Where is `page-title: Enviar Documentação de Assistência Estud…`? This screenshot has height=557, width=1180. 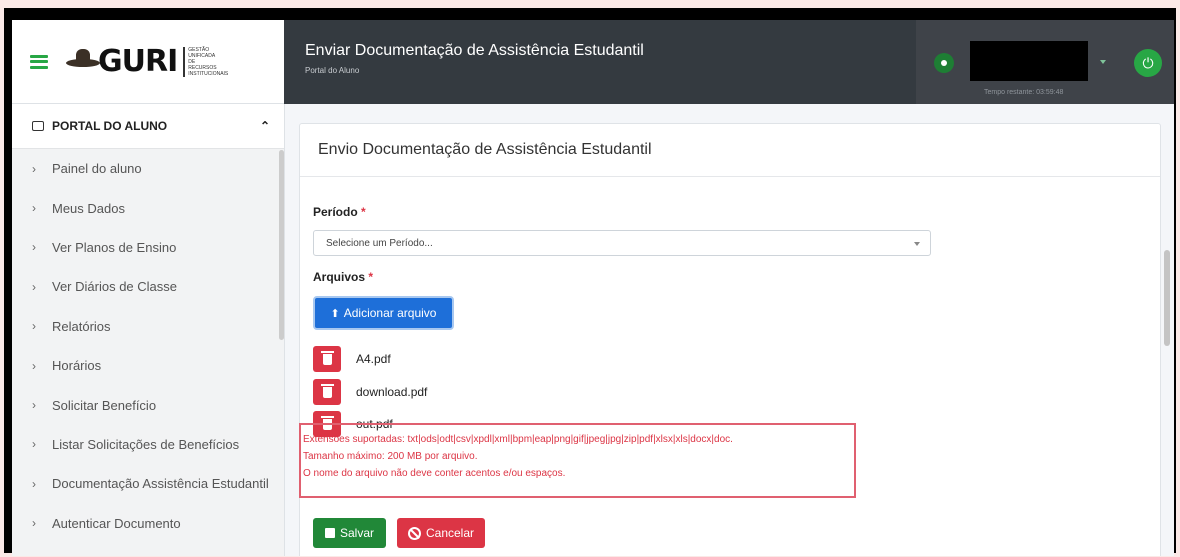 page-title: Enviar Documentação de Assistência Estud… is located at coordinates (474, 50).